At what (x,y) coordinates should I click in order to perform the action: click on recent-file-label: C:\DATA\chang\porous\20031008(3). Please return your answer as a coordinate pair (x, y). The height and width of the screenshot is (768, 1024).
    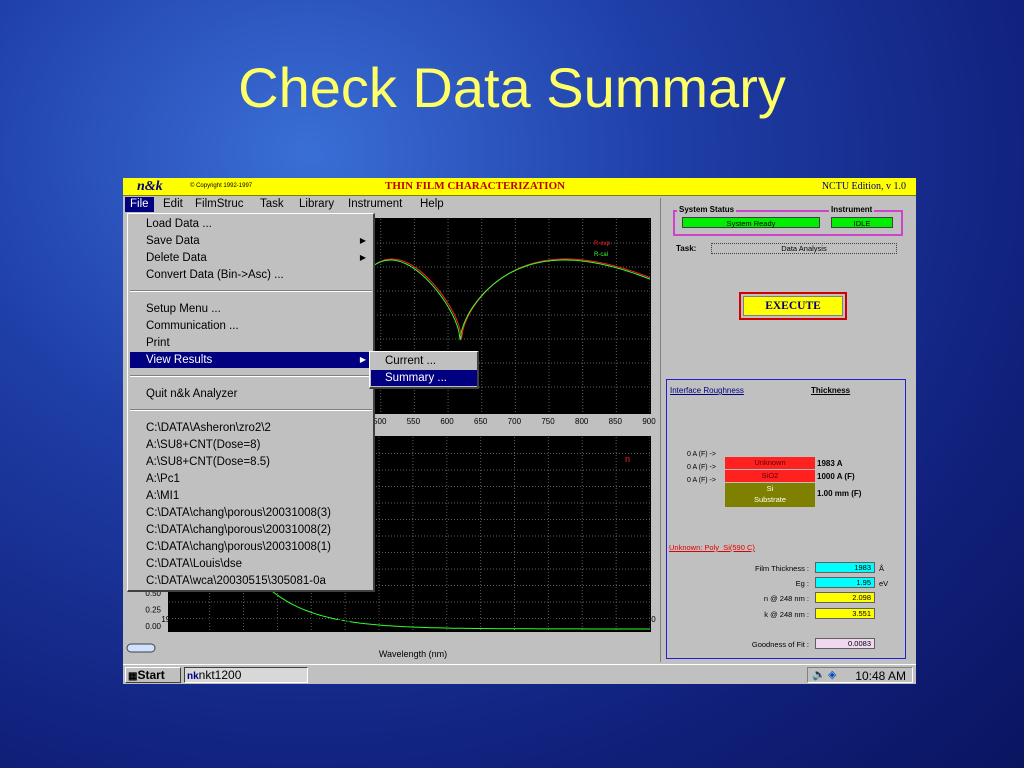
    Looking at the image, I should click on (238, 513).